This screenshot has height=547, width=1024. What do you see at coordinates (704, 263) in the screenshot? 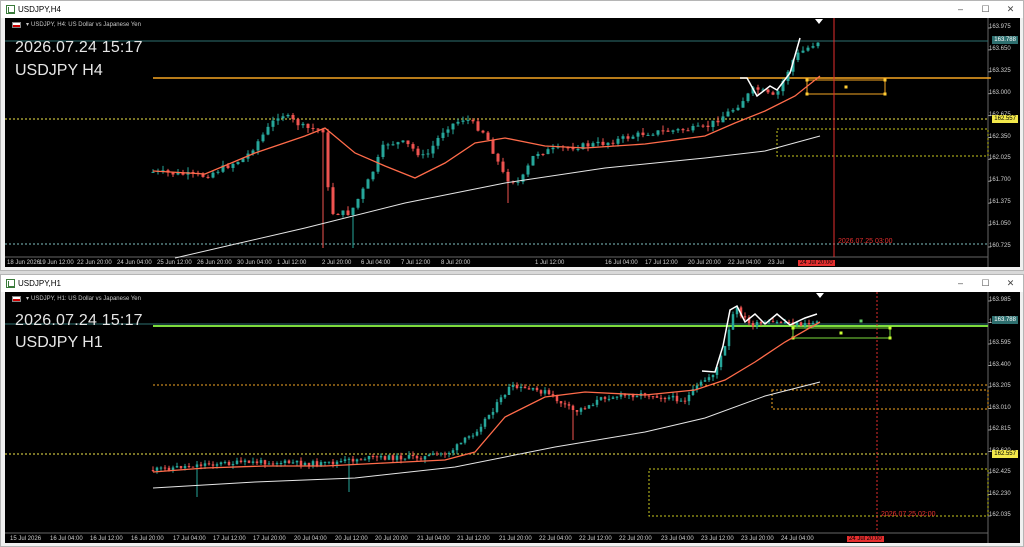
I see `time-label: 20 Jul 20:00` at bounding box center [704, 263].